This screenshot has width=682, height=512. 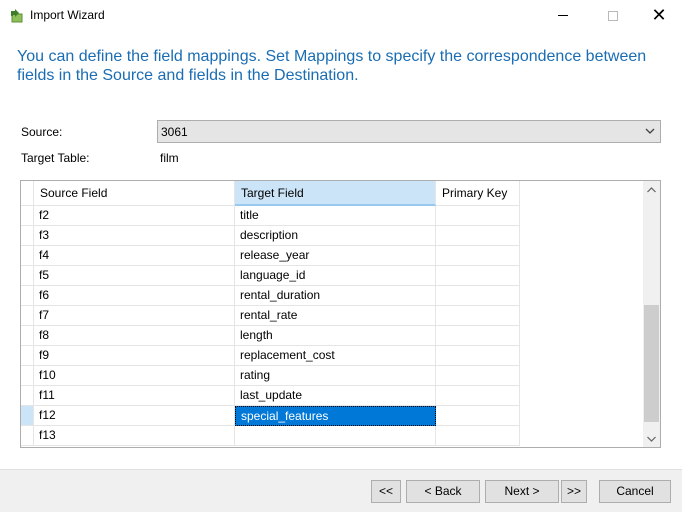 What do you see at coordinates (335, 296) in the screenshot?
I see `target-field-cell: rental_duration` at bounding box center [335, 296].